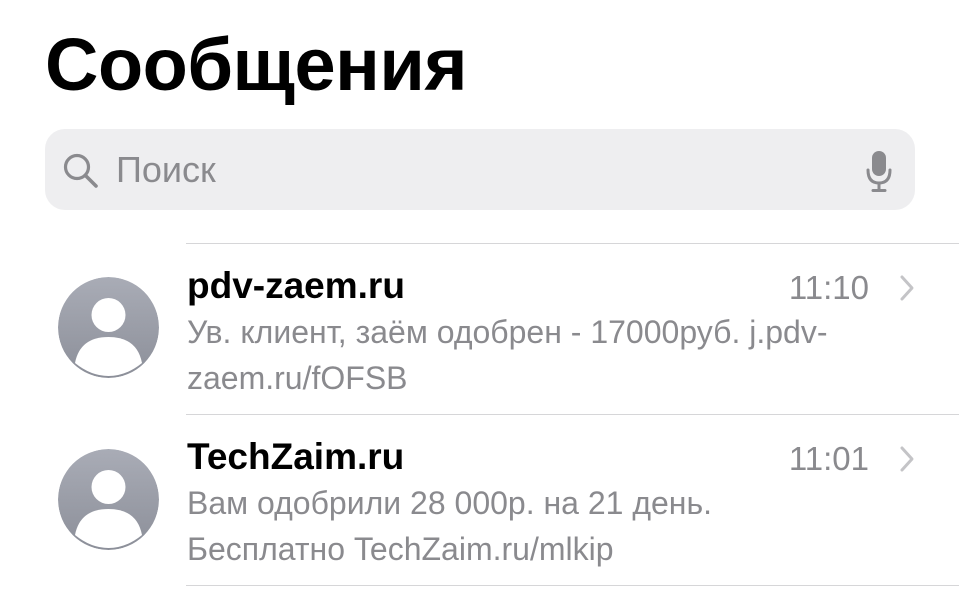  I want to click on message-preview-line: zaem.ru/fOFSB, so click(297, 378).